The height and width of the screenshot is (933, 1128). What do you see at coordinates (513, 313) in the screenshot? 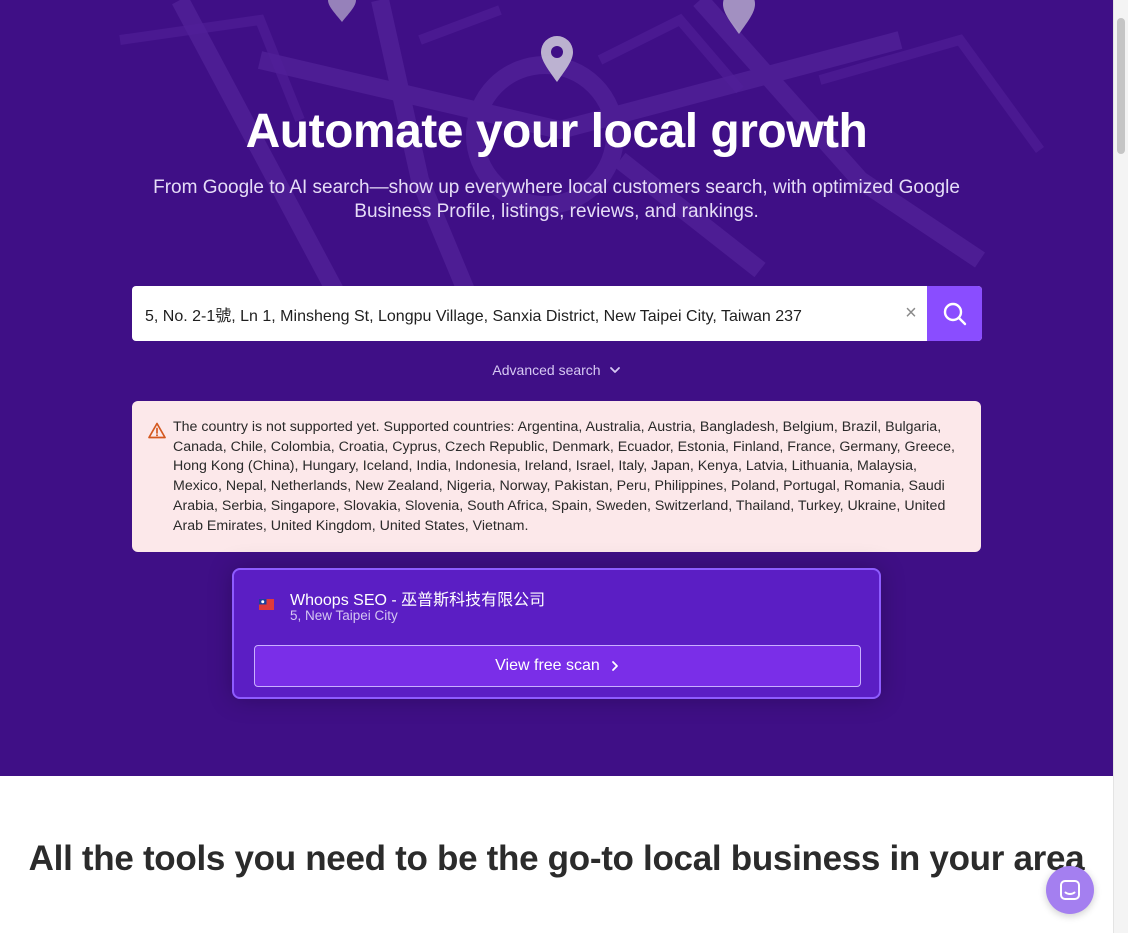
I see `address-search-input` at bounding box center [513, 313].